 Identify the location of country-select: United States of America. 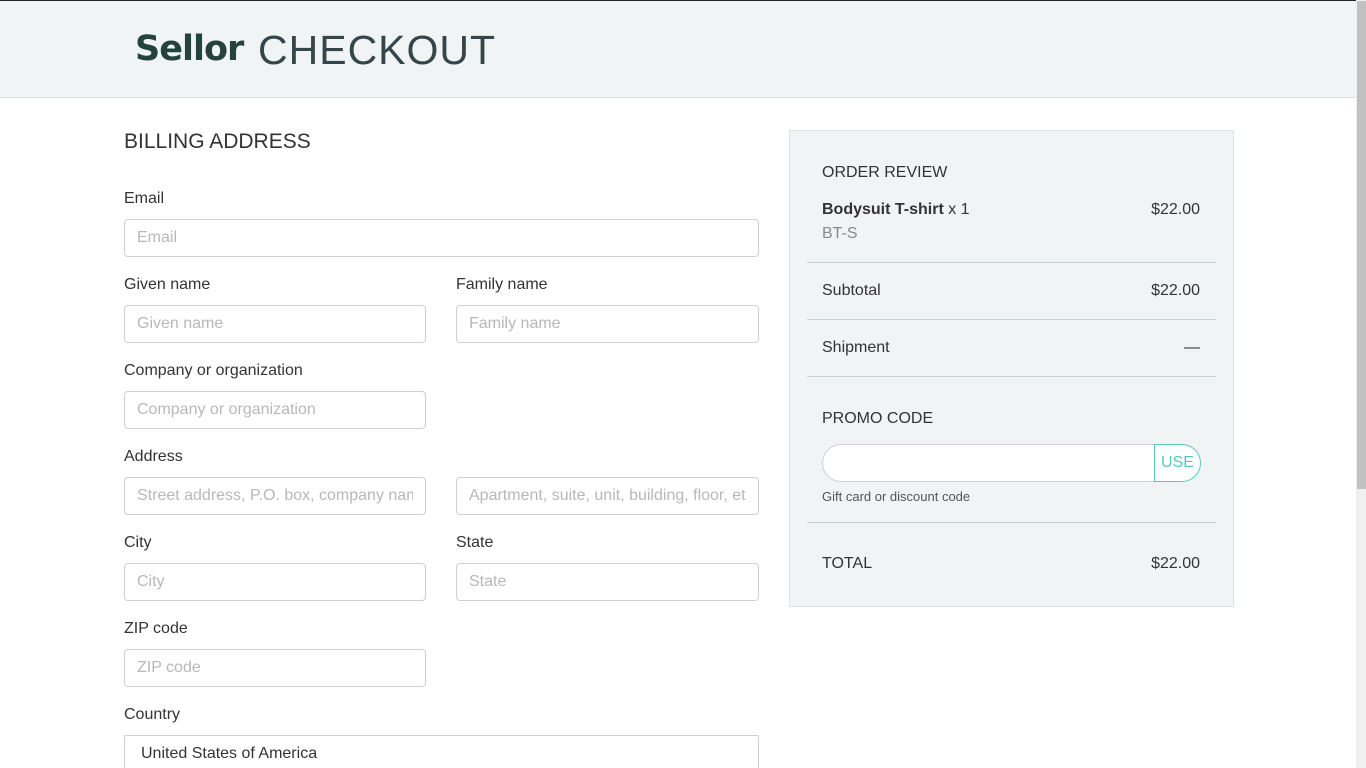
(441, 751).